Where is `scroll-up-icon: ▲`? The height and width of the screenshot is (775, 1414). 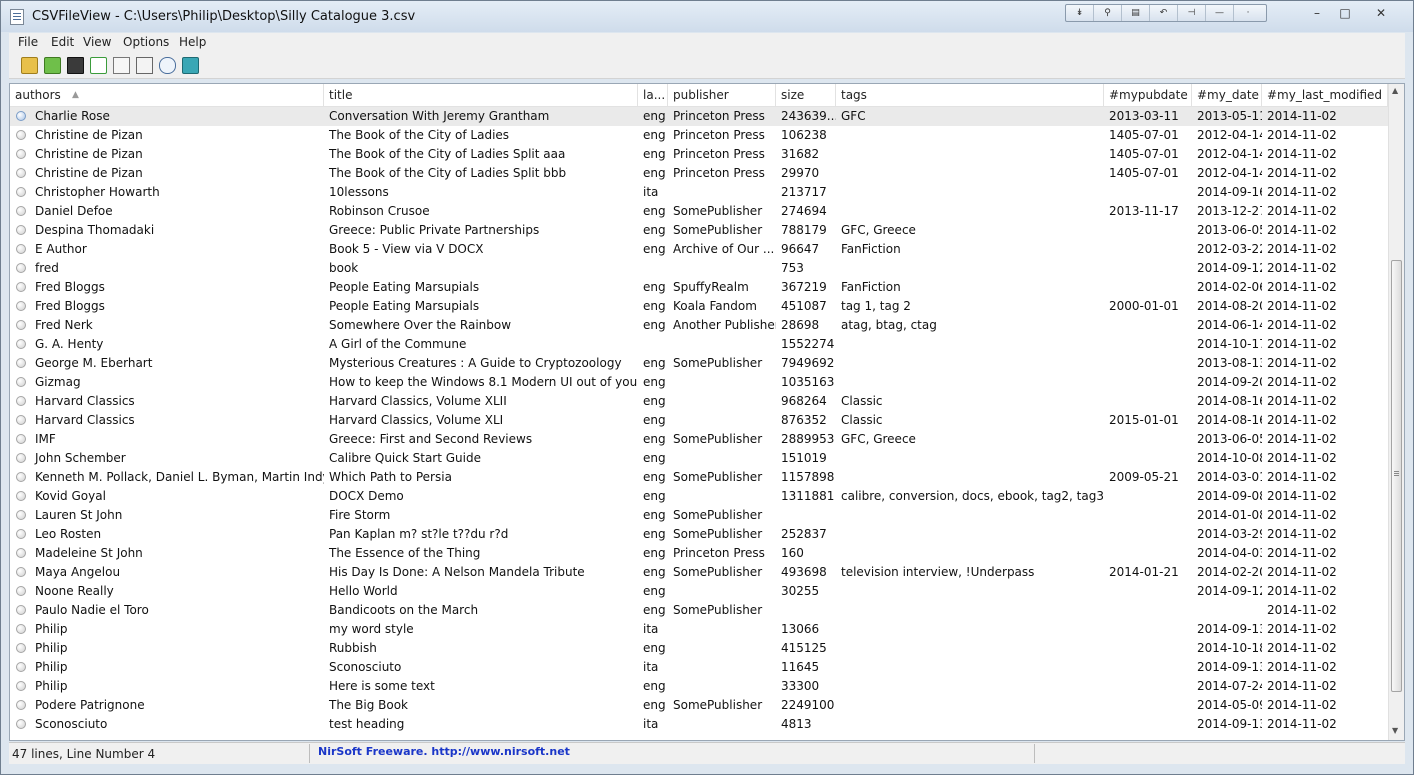 scroll-up-icon: ▲ is located at coordinates (1395, 90).